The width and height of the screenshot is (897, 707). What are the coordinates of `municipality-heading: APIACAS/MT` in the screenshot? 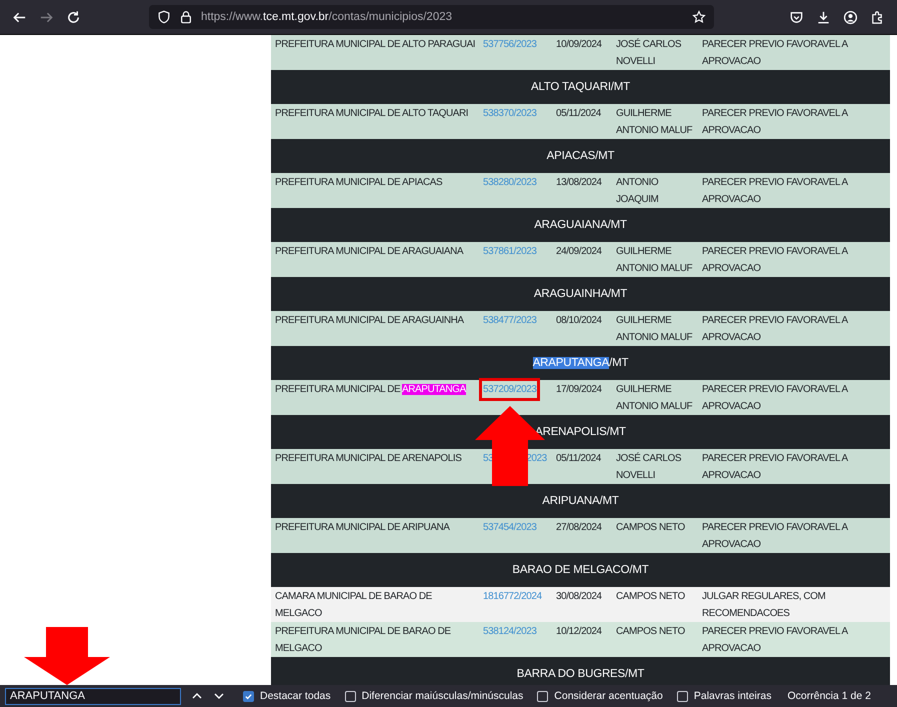 It's located at (580, 156).